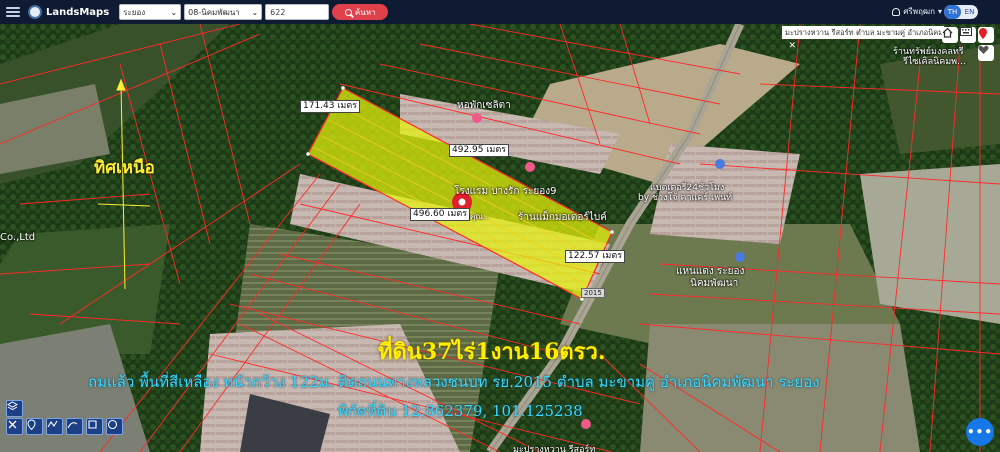  What do you see at coordinates (562, 217) in the screenshot?
I see `place-label-shop: ร้านแม็กมอเตอร์ไบค์` at bounding box center [562, 217].